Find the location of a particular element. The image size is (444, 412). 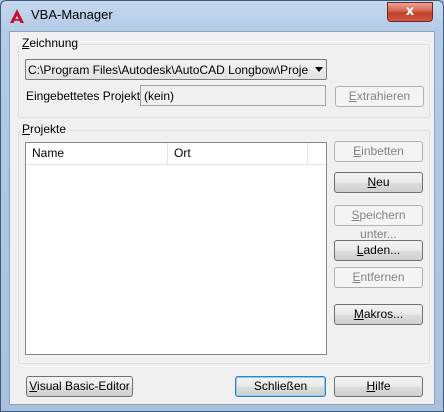

help-button: Hilfe is located at coordinates (378, 386).